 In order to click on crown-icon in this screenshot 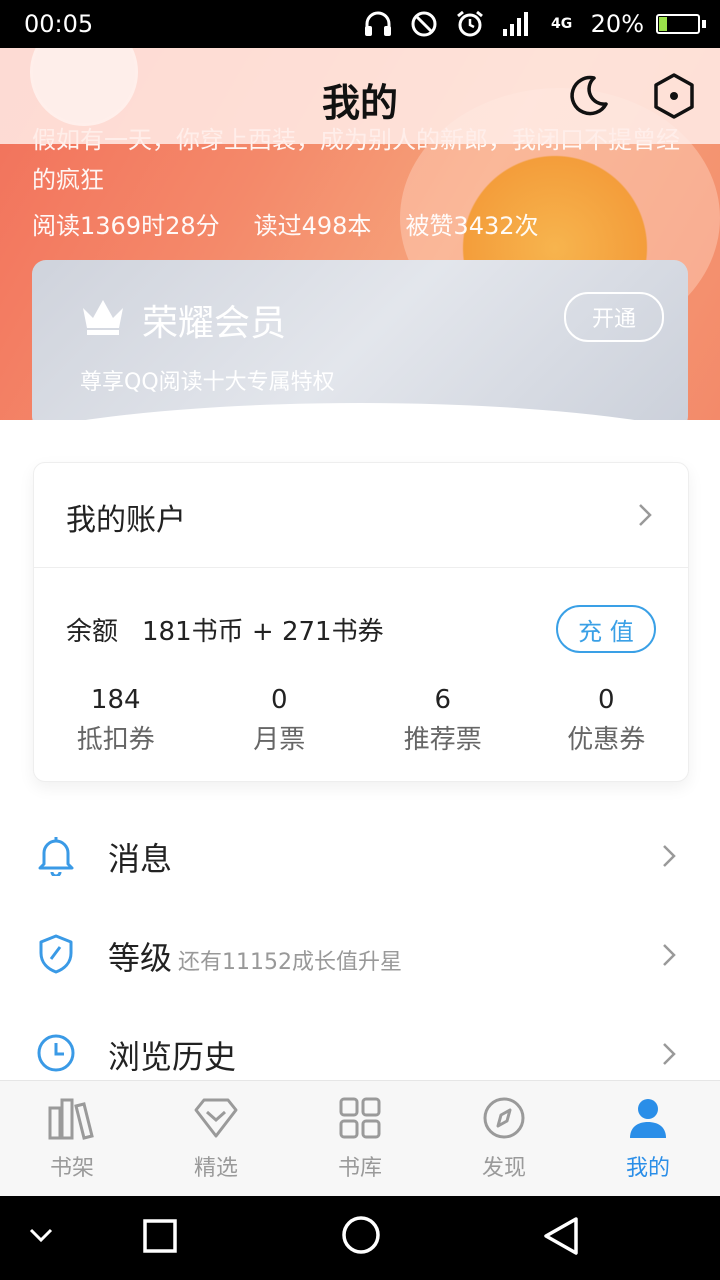, I will do `click(103, 318)`.